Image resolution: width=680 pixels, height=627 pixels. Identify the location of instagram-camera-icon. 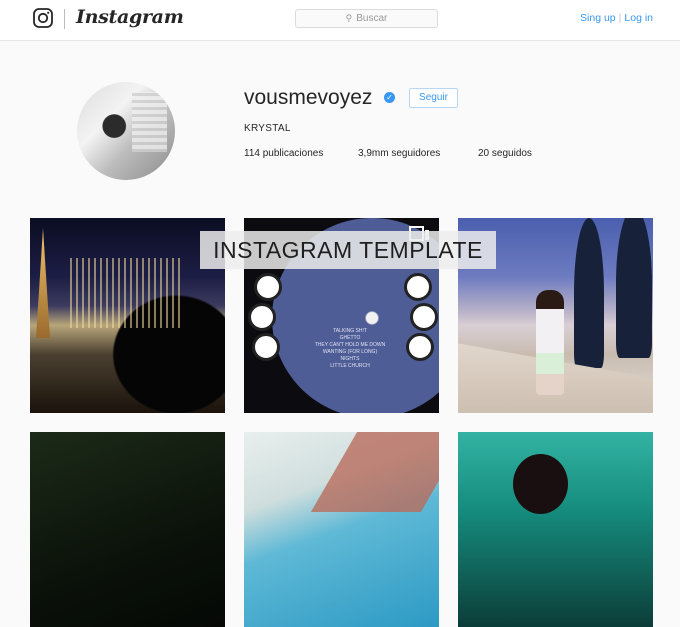
(43, 18).